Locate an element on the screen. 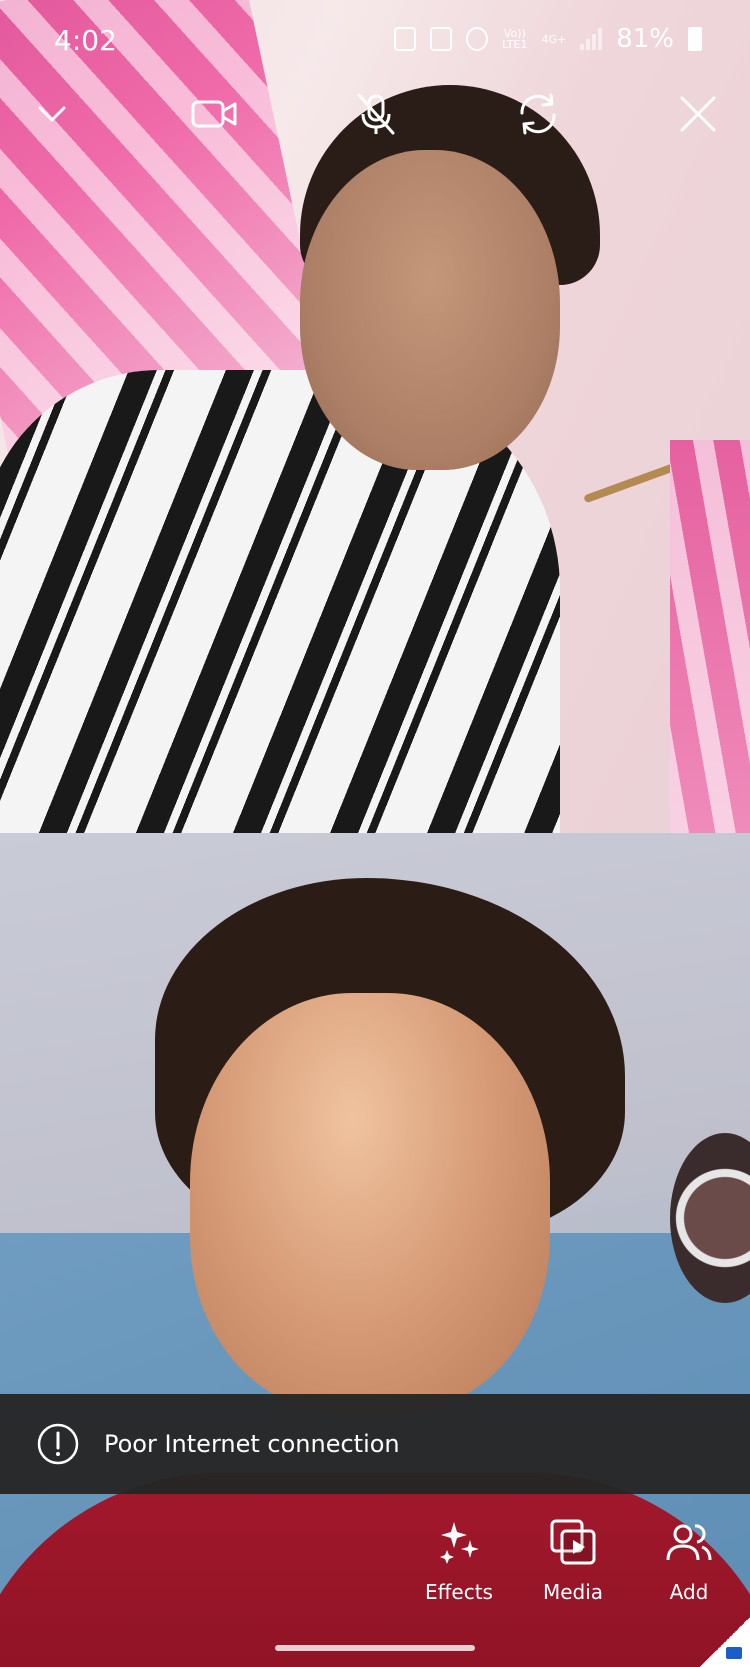 The height and width of the screenshot is (1667, 750). end-call-button is located at coordinates (698, 114).